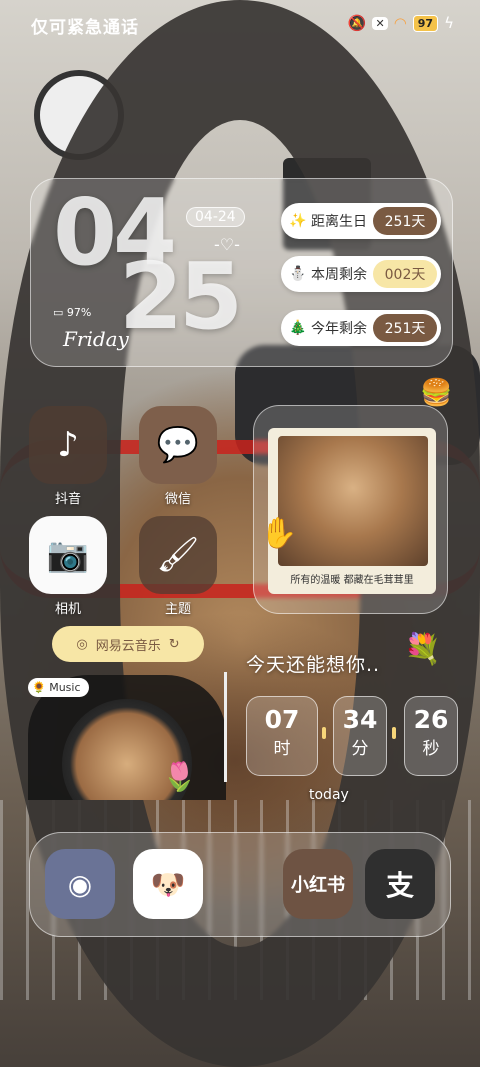  I want to click on countdown-label: 今年剩余, so click(339, 329).